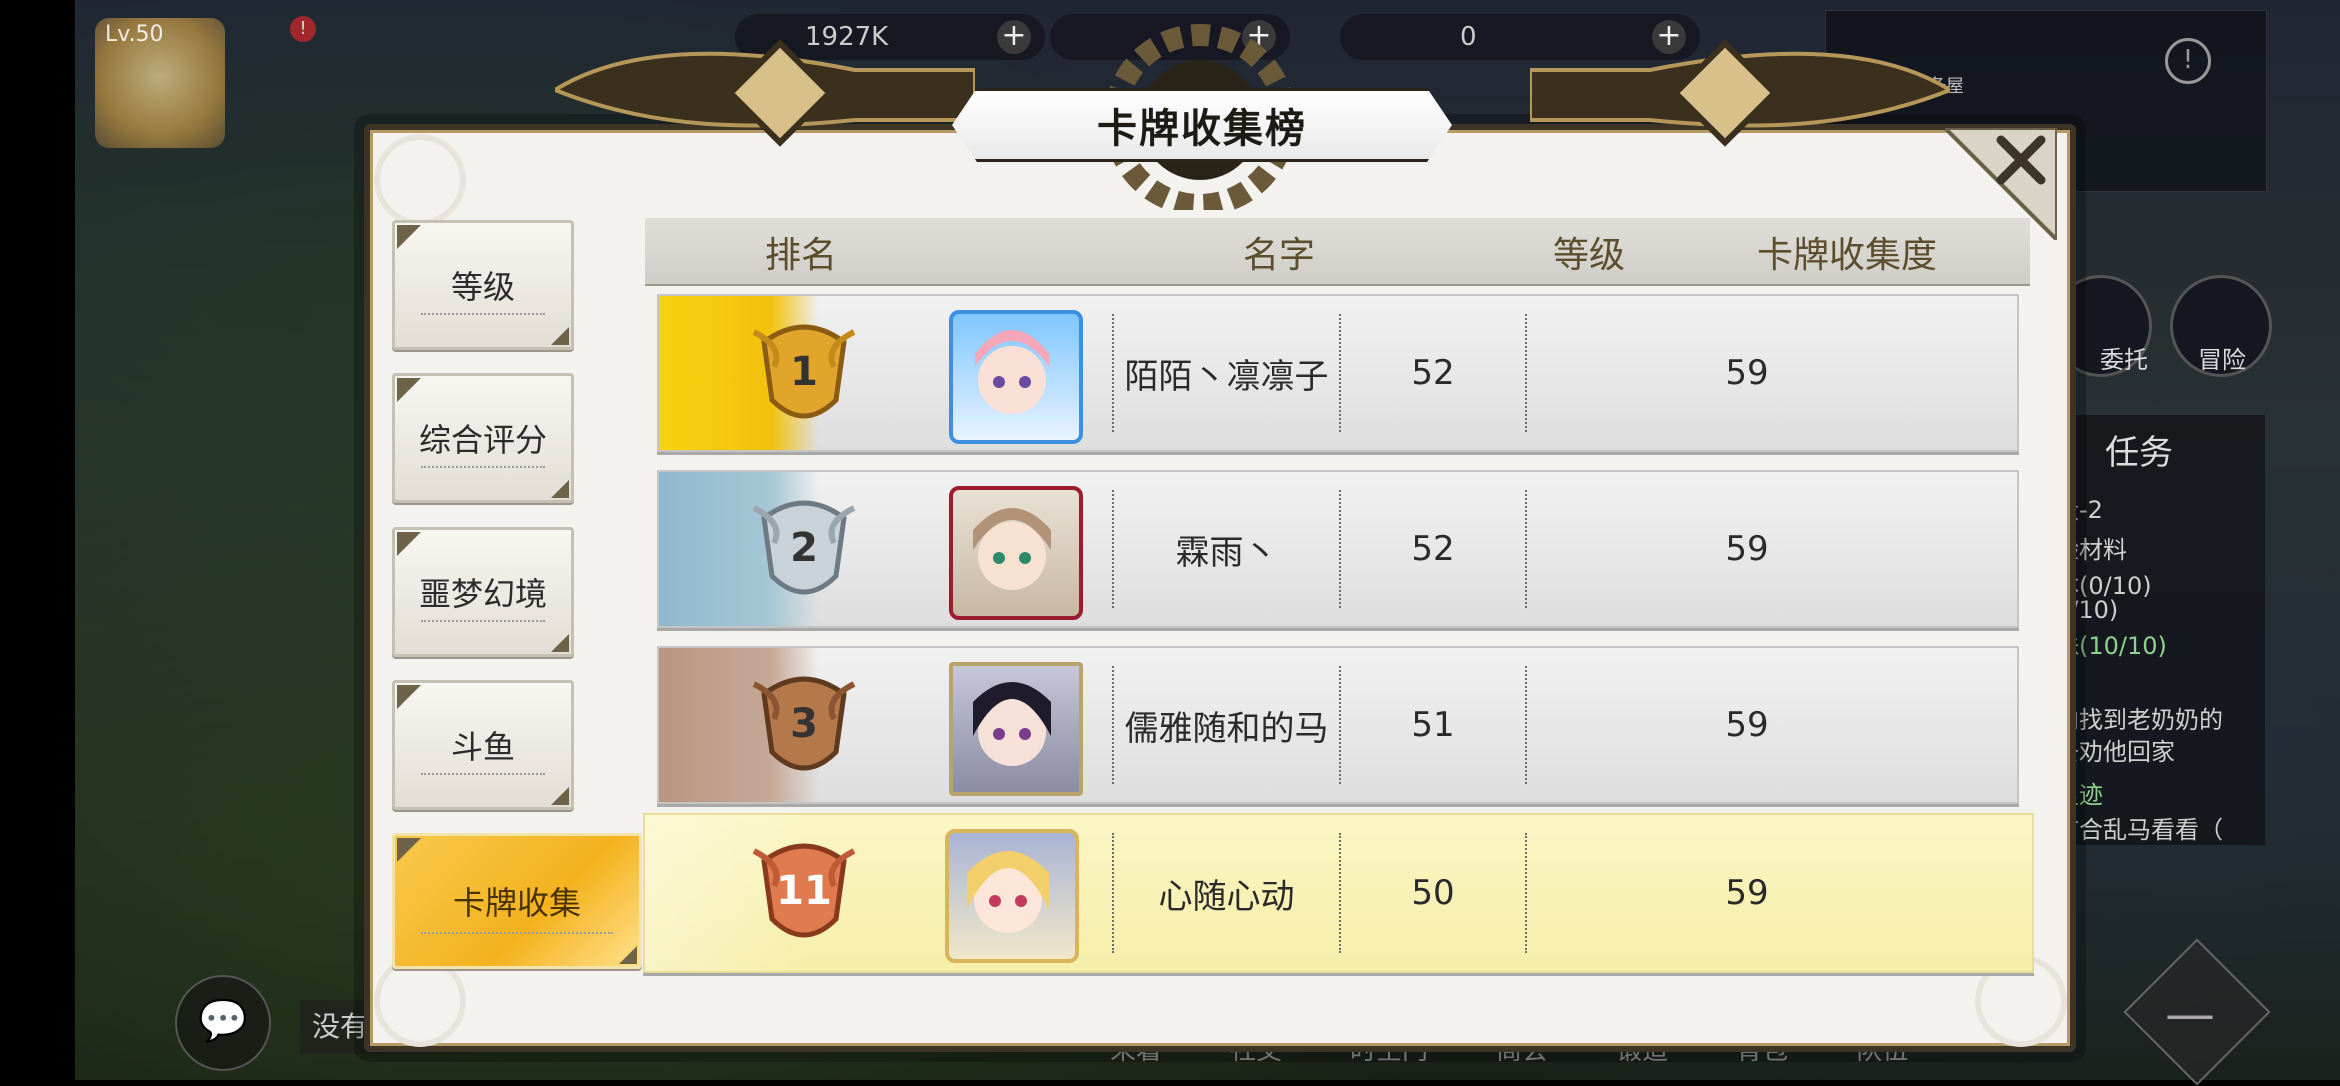  Describe the element at coordinates (804, 548) in the screenshot. I see `rank-number: 2` at that location.